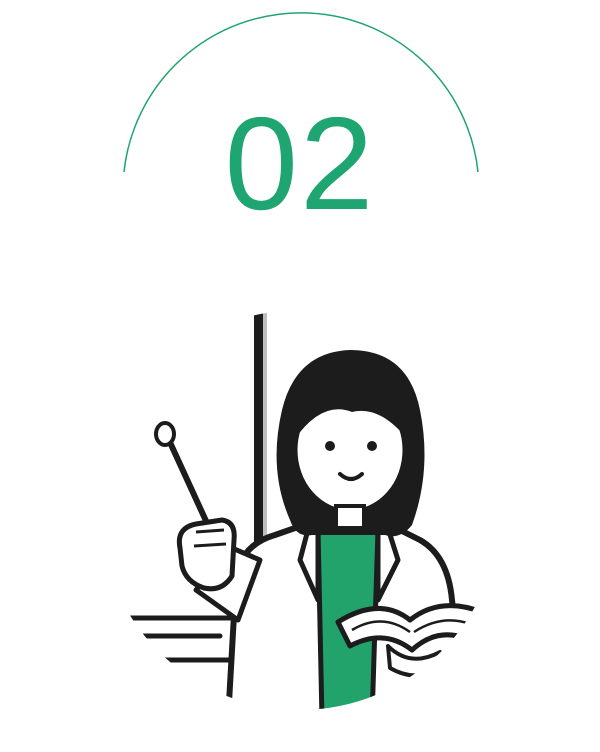 Image resolution: width=600 pixels, height=752 pixels. I want to click on left-eye, so click(330, 446).